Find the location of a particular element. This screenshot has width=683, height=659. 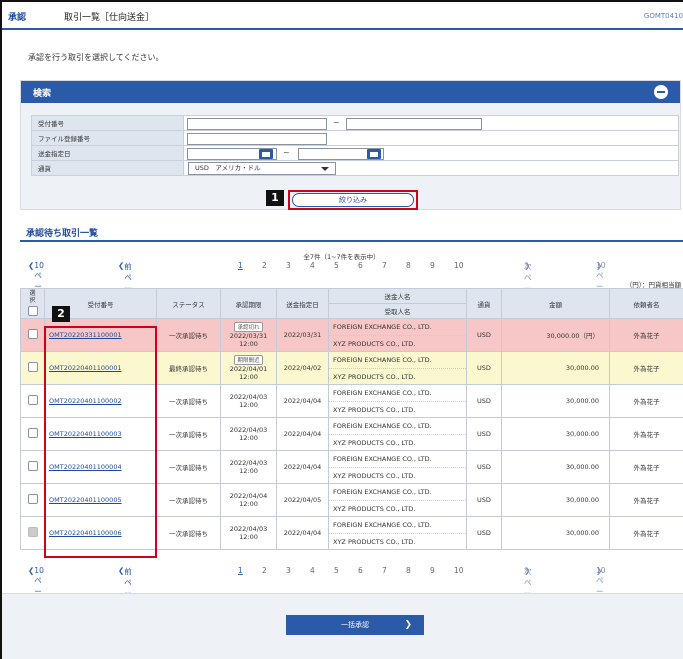

select-all-checkbox is located at coordinates (32, 310).